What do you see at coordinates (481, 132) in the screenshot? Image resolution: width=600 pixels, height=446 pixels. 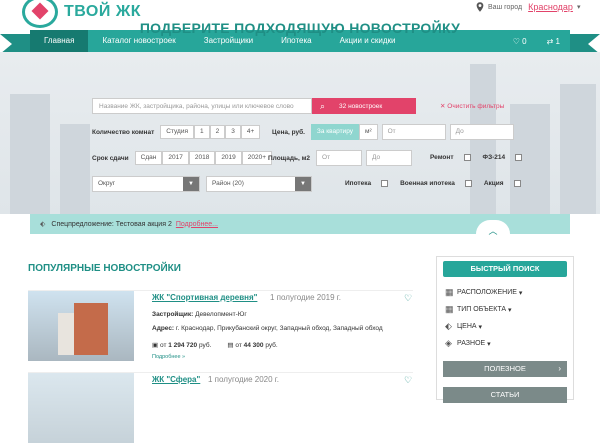 I see `price-to-input: До` at bounding box center [481, 132].